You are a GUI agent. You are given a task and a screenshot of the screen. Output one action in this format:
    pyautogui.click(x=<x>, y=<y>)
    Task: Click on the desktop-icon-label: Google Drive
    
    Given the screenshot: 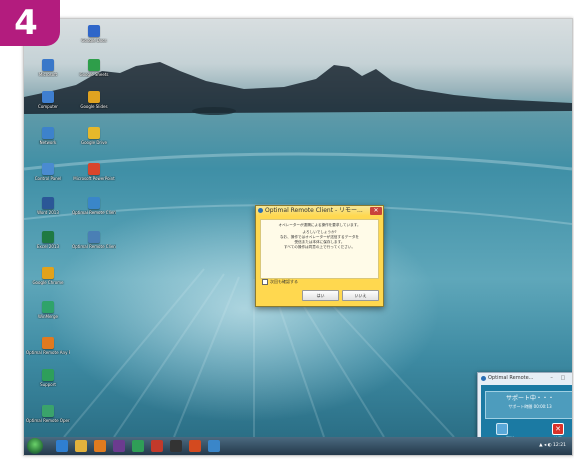 What is the action you would take?
    pyautogui.click(x=94, y=142)
    